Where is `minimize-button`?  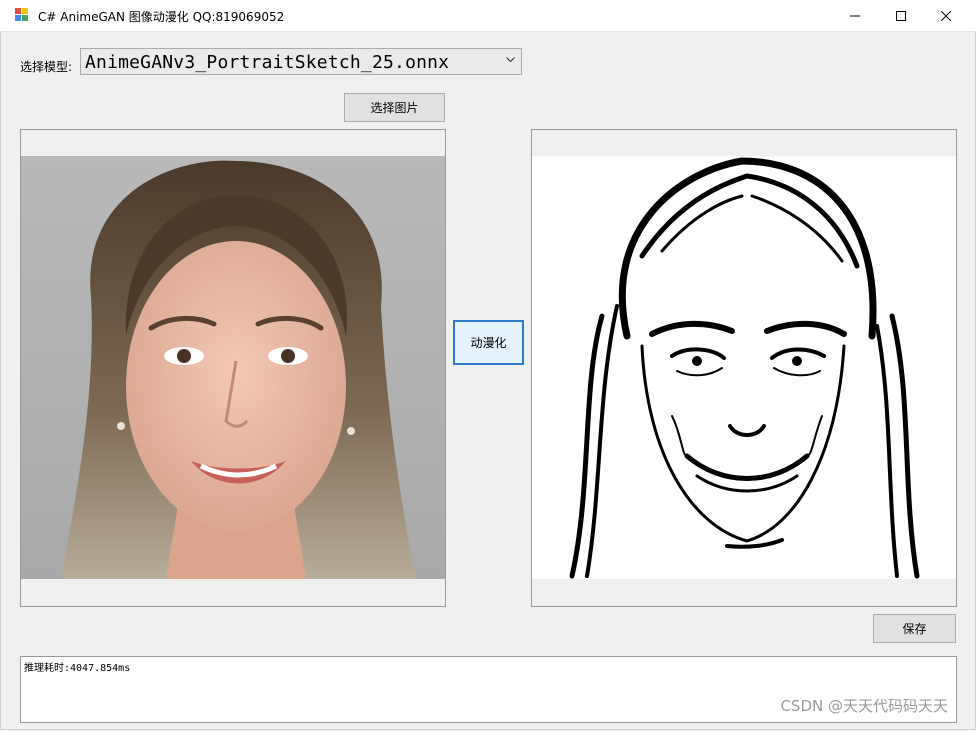 minimize-button is located at coordinates (855, 15).